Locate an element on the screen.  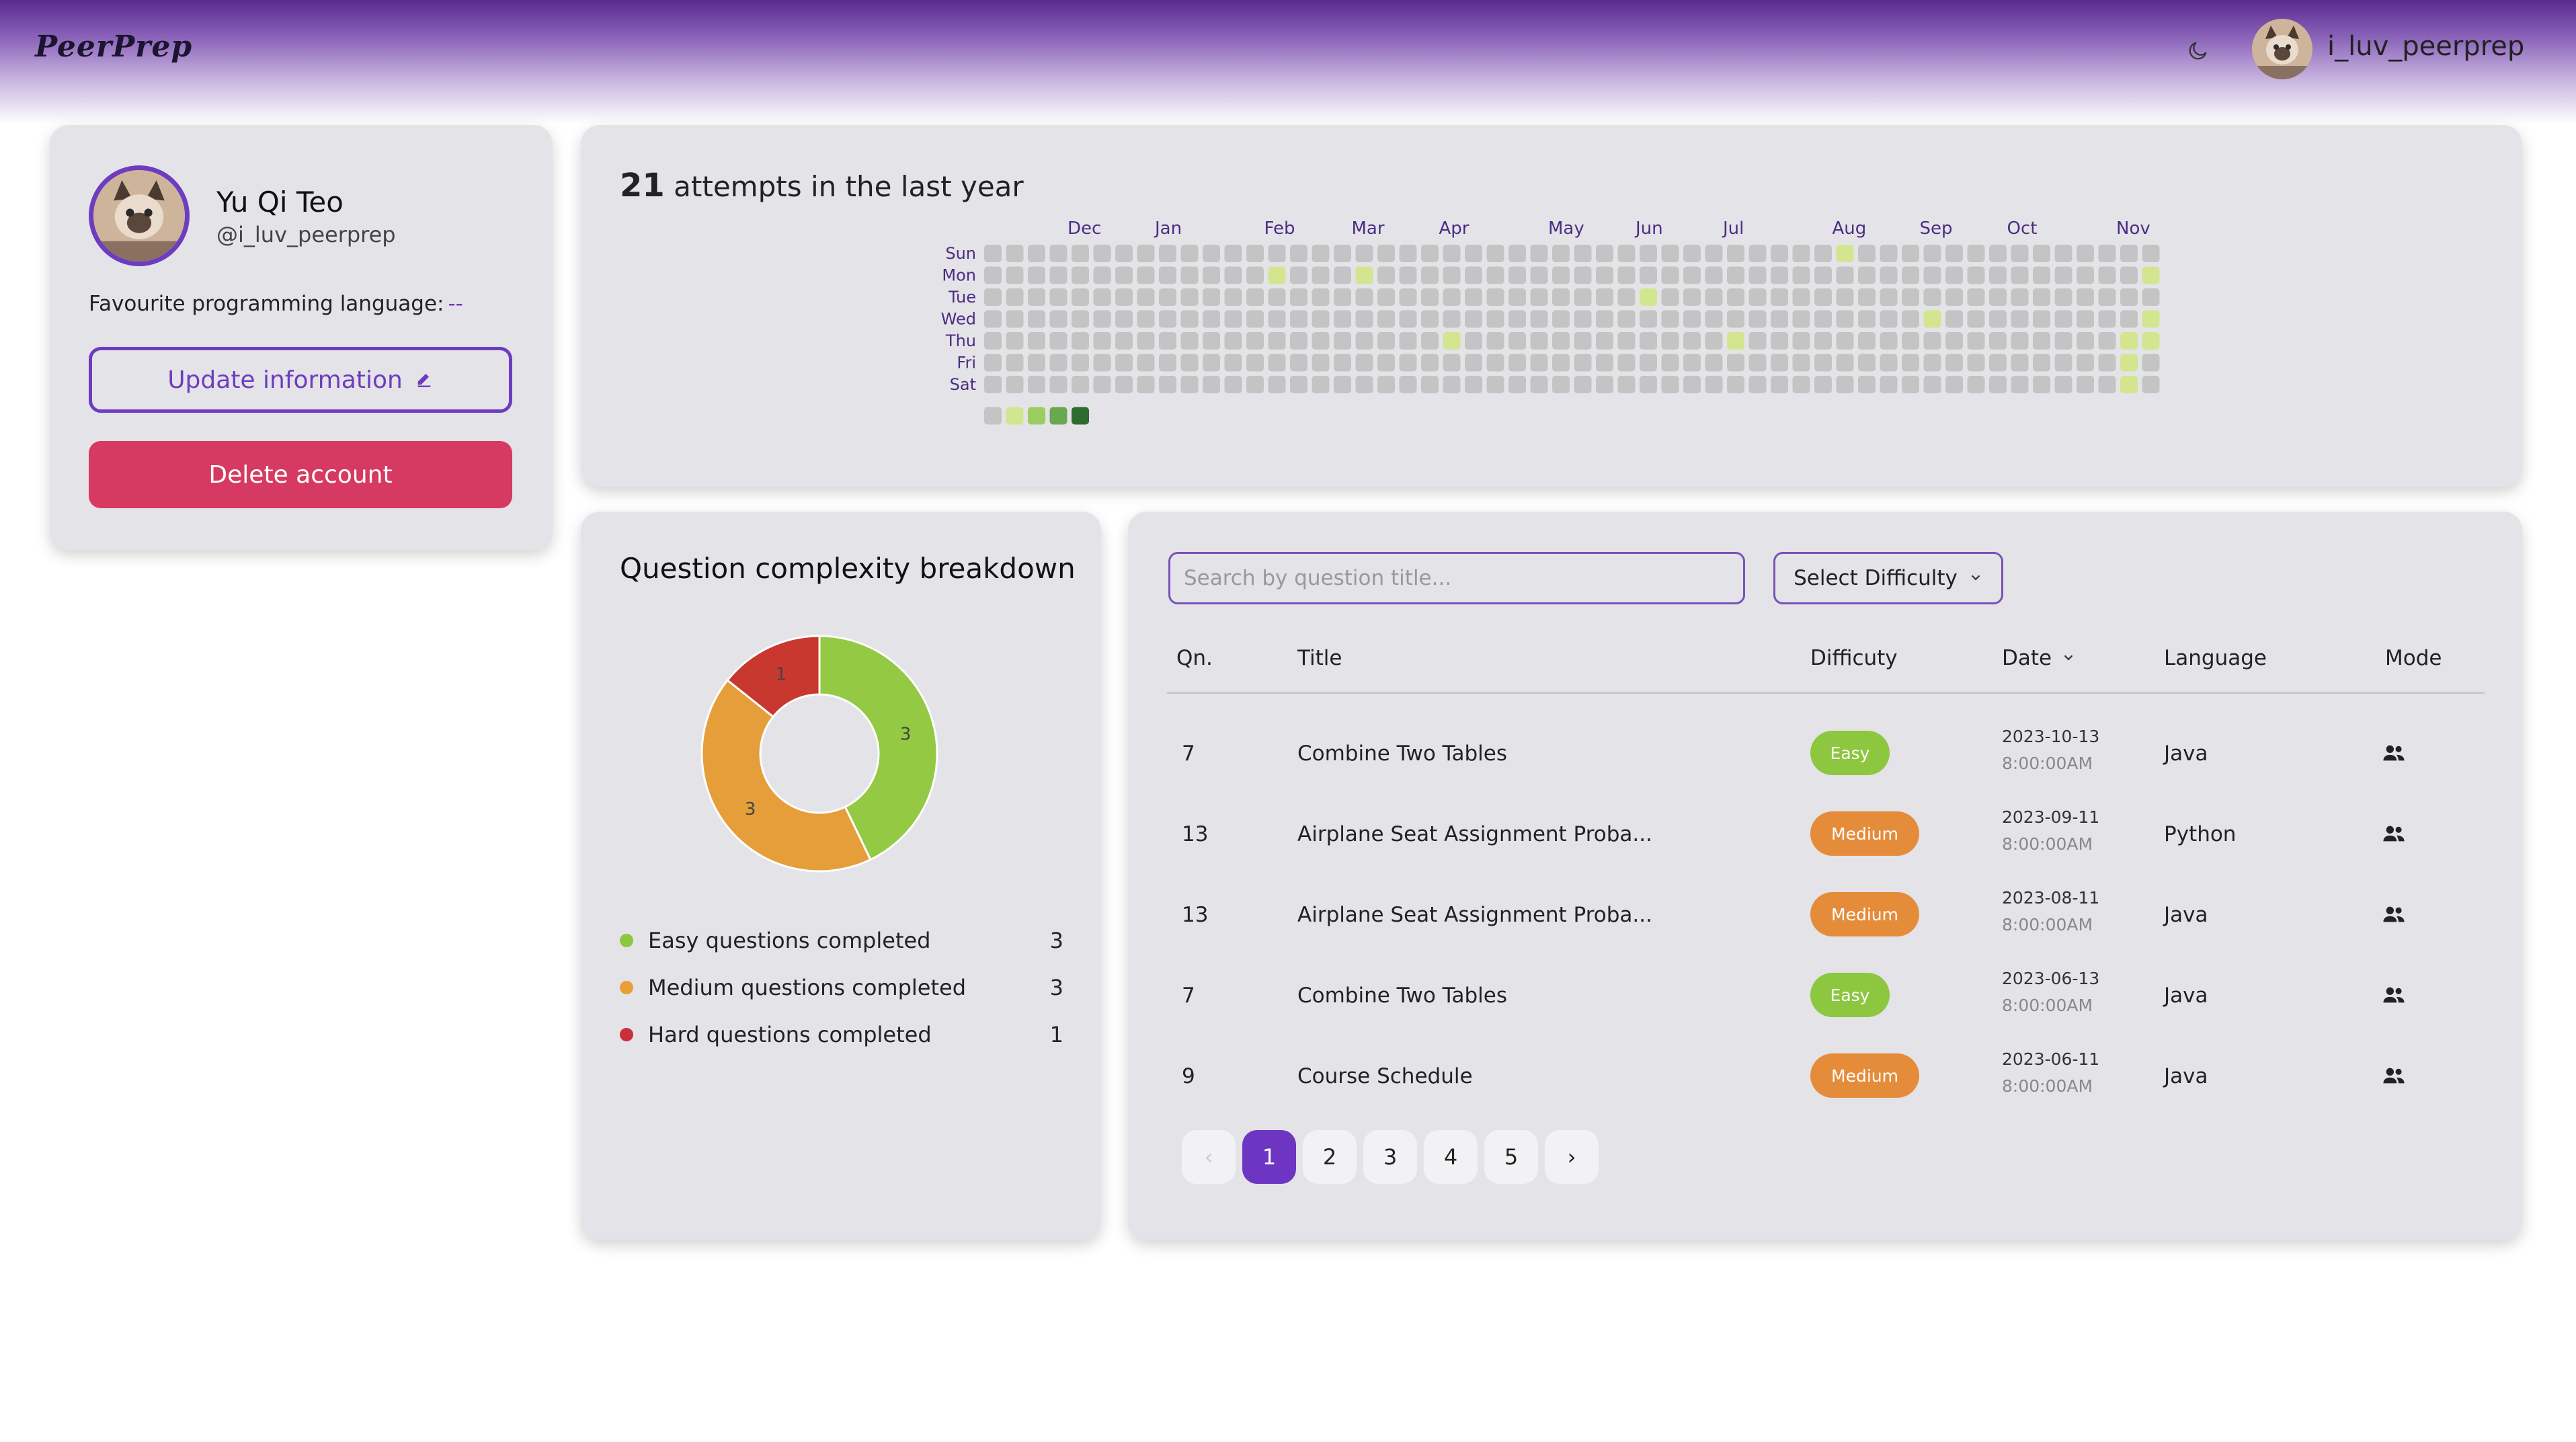
donut-slice-medium is located at coordinates (786, 775).